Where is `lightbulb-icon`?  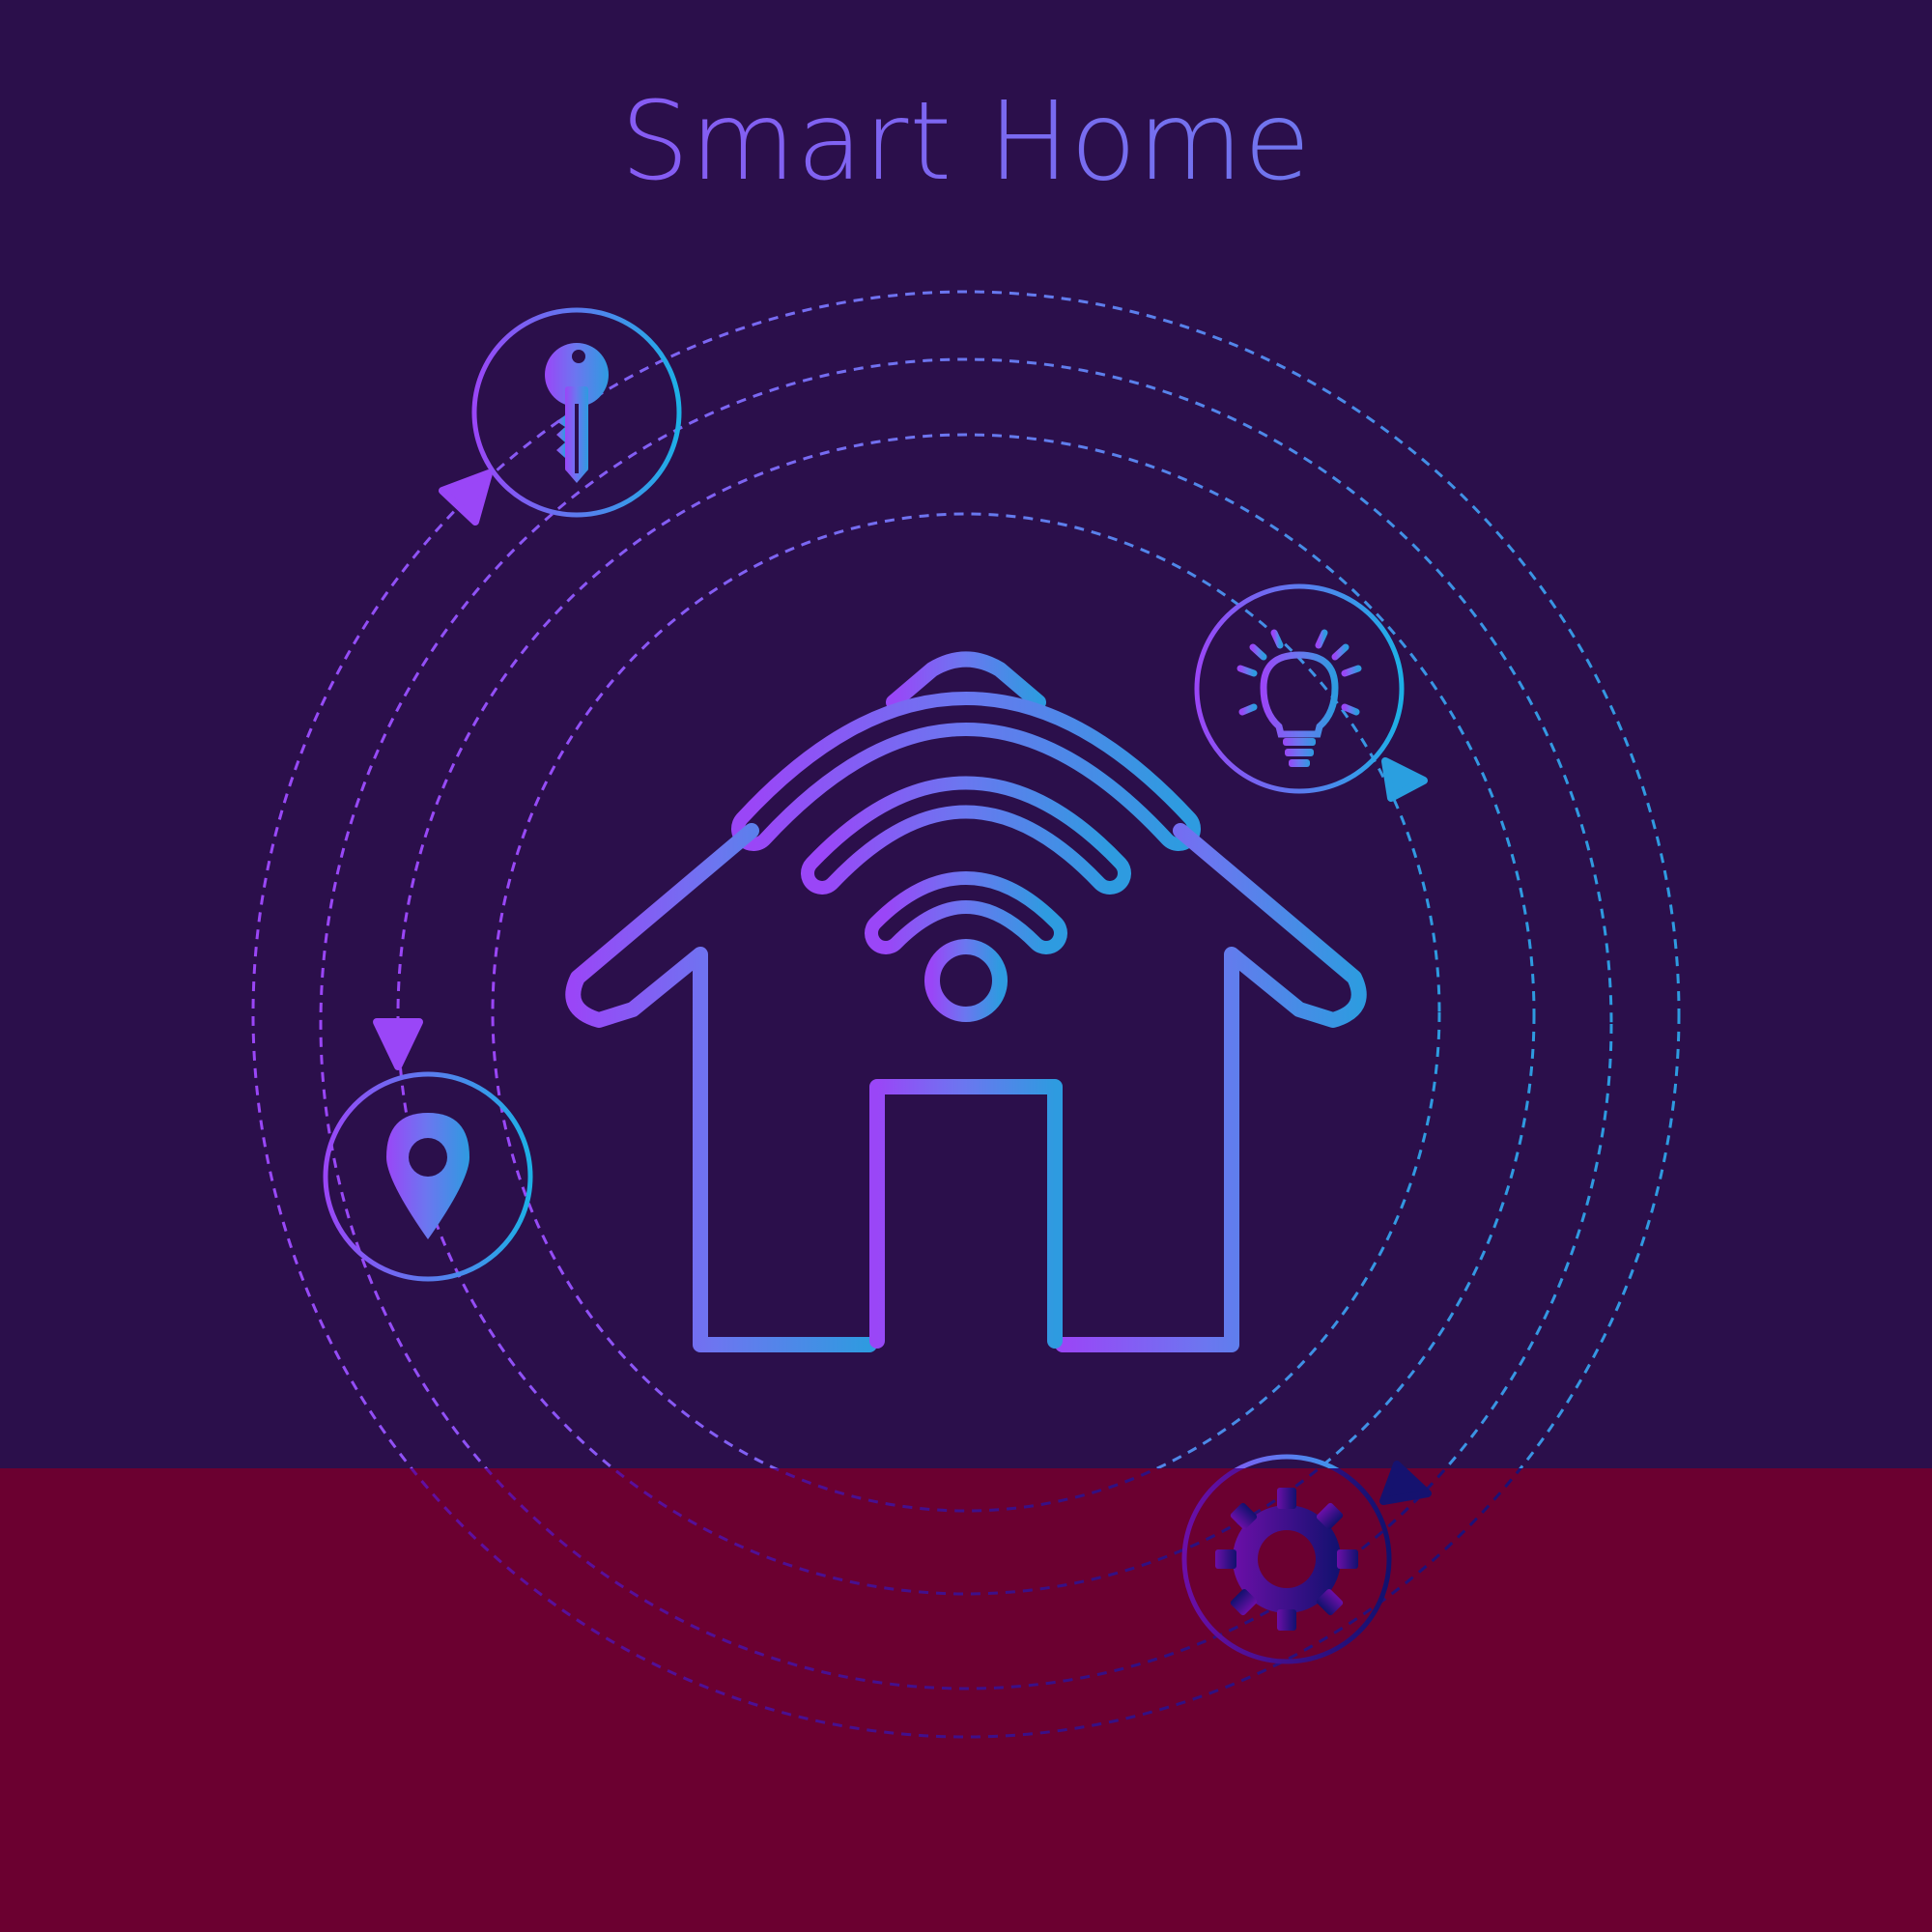
lightbulb-icon is located at coordinates (1299, 680).